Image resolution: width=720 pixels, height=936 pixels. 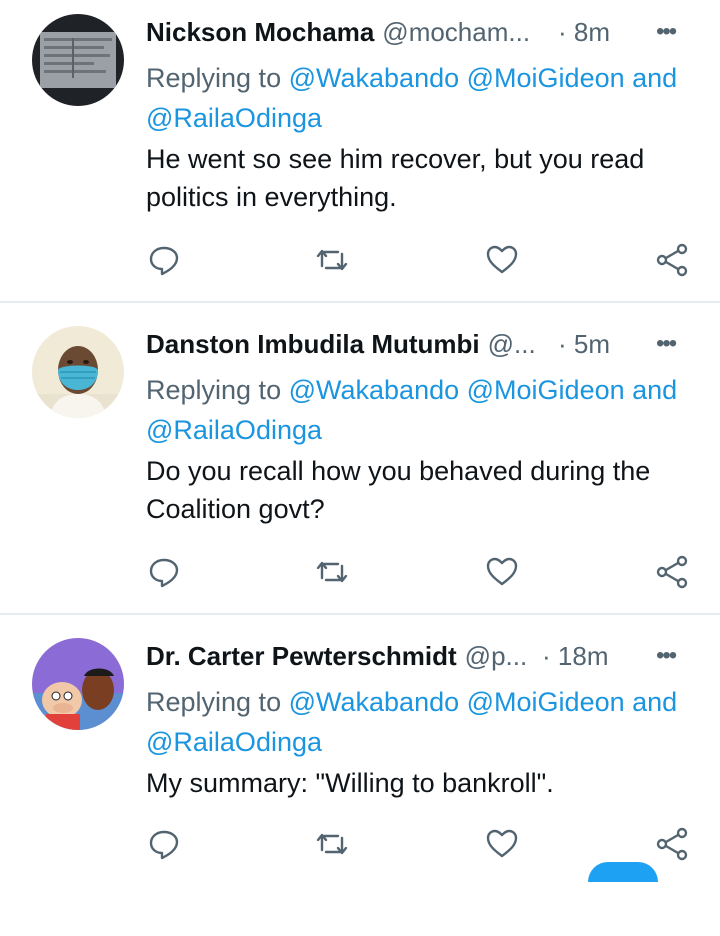 What do you see at coordinates (271, 197) in the screenshot?
I see `tweet-text-line: politics in everything.` at bounding box center [271, 197].